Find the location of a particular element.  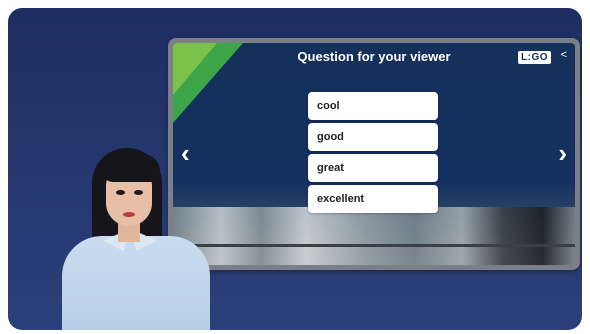

avatar-eye-left is located at coordinates (120, 192).